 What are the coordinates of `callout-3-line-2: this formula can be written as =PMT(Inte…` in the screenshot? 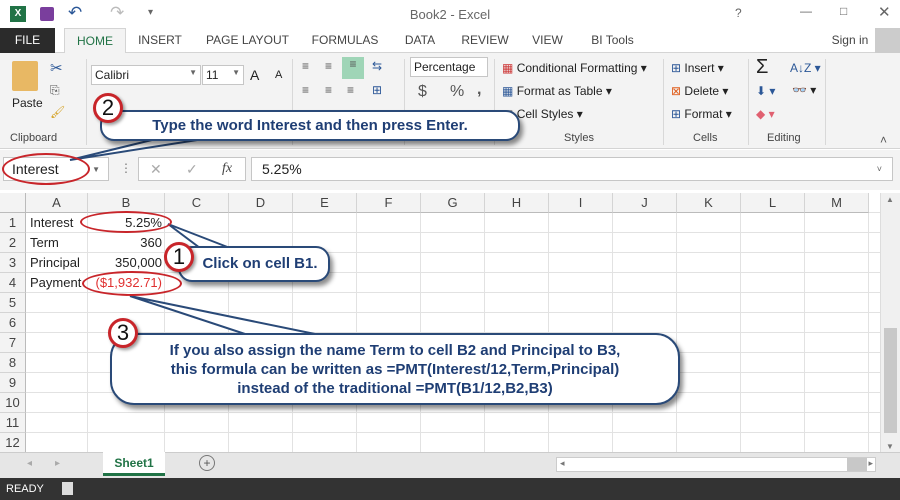 It's located at (395, 369).